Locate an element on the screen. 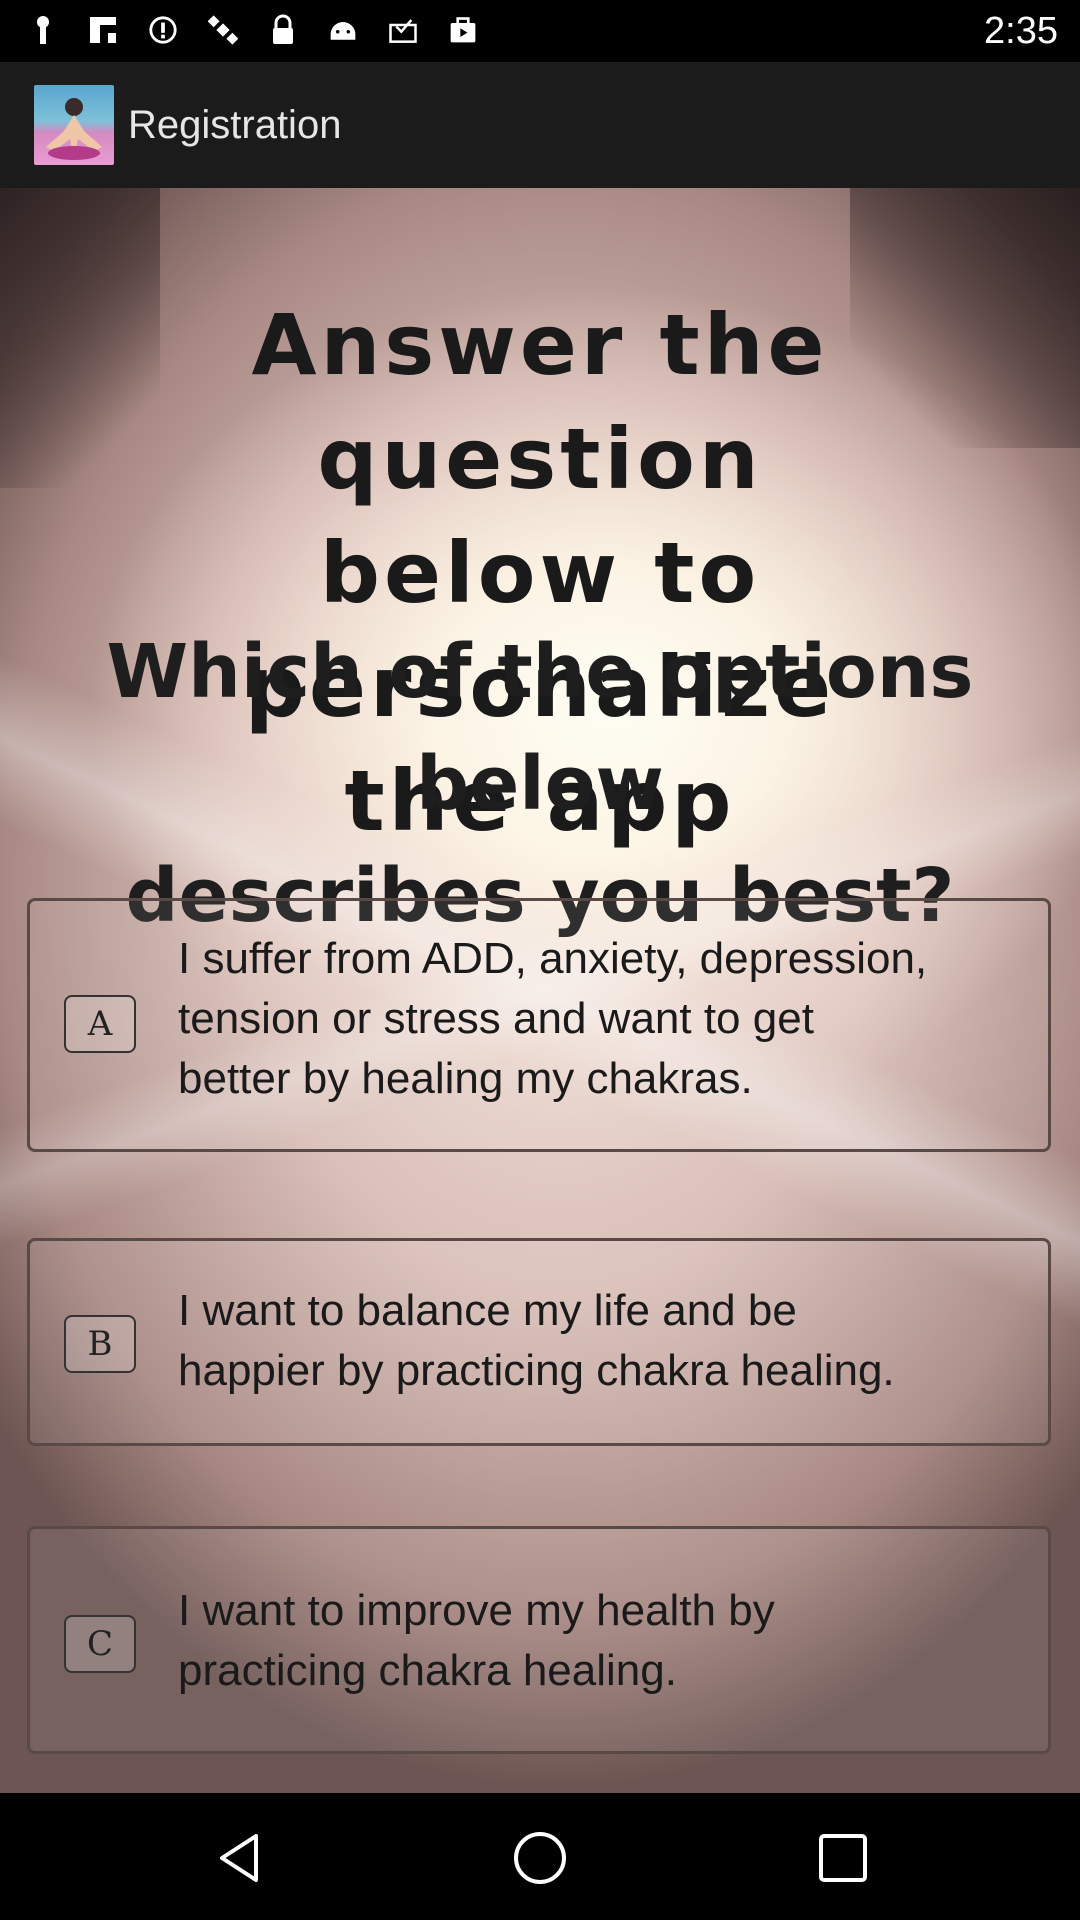 Image resolution: width=1080 pixels, height=1920 pixels. option-c-letter: C is located at coordinates (100, 1644).